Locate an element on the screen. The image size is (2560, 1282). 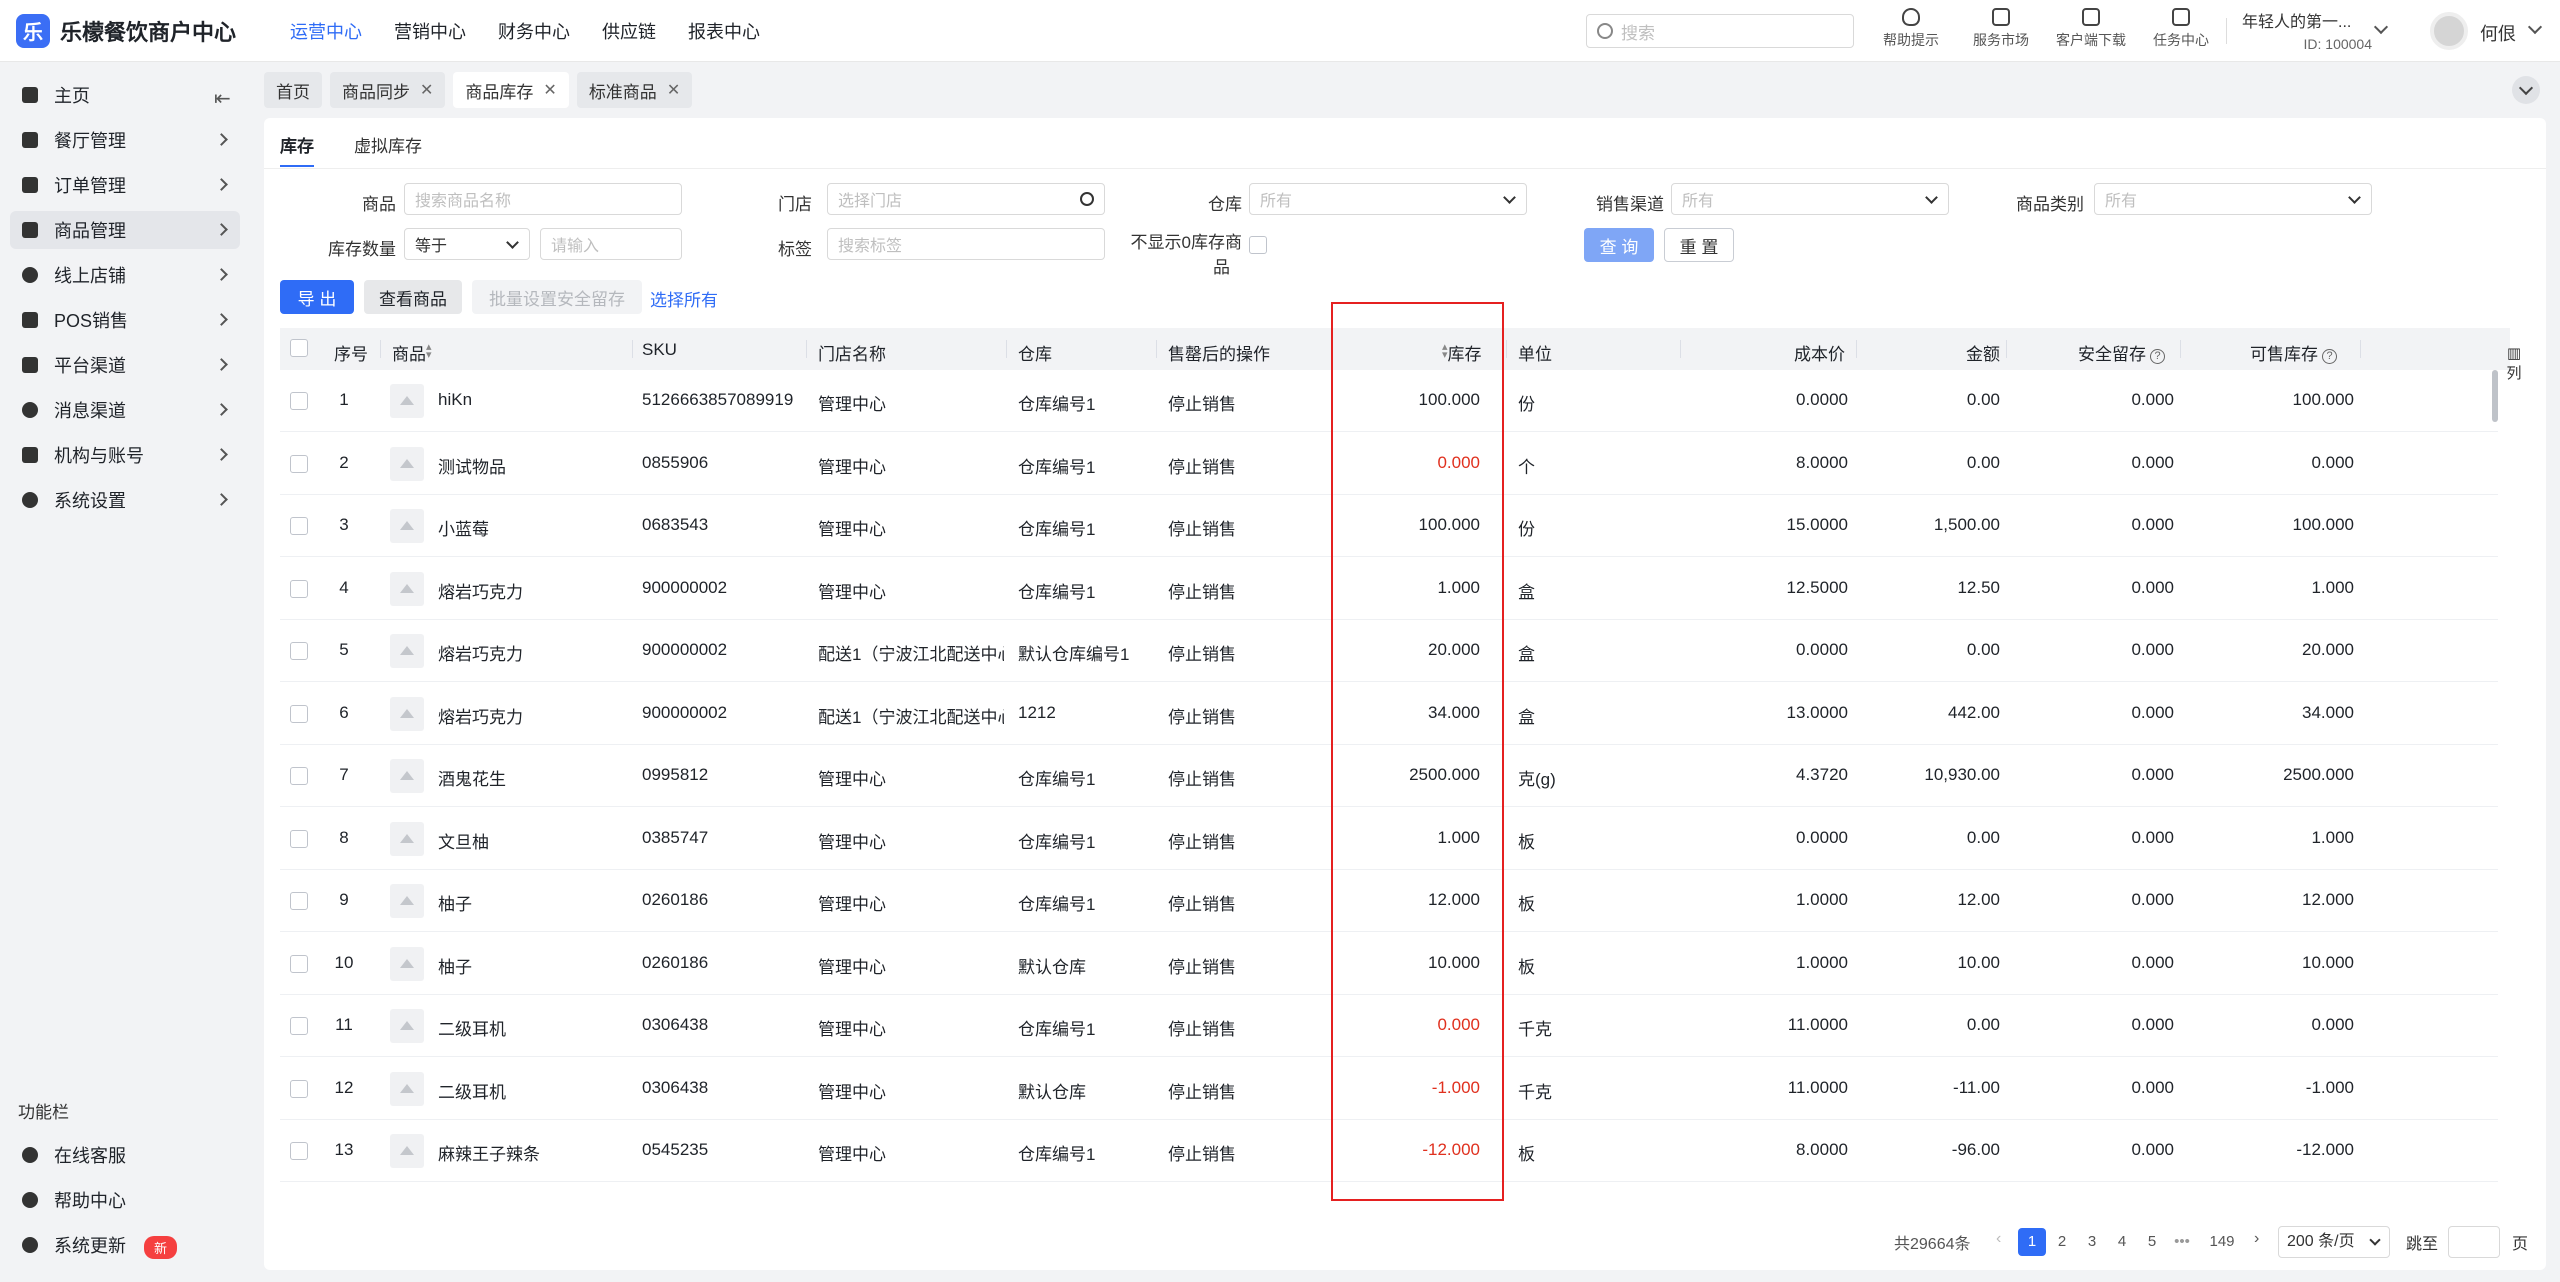
cell-unit: 板 is located at coordinates (1526, 1154).